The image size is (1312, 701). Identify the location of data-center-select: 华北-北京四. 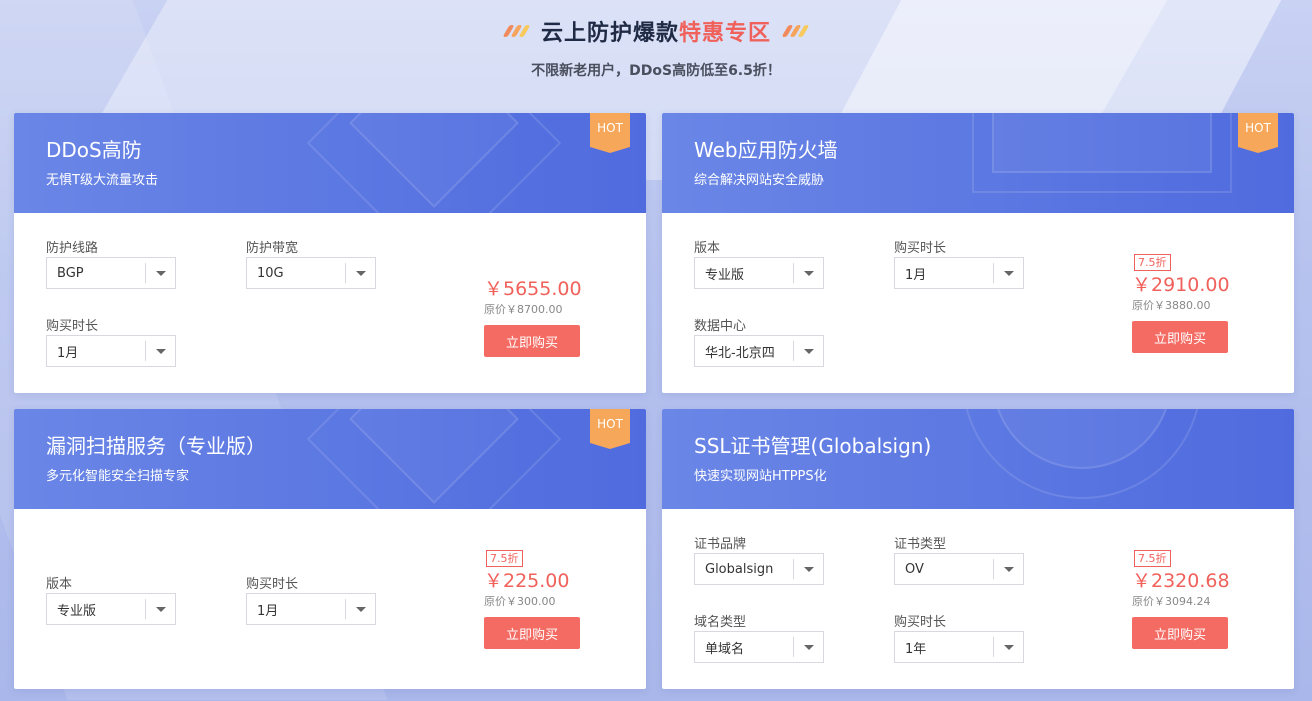
(759, 351).